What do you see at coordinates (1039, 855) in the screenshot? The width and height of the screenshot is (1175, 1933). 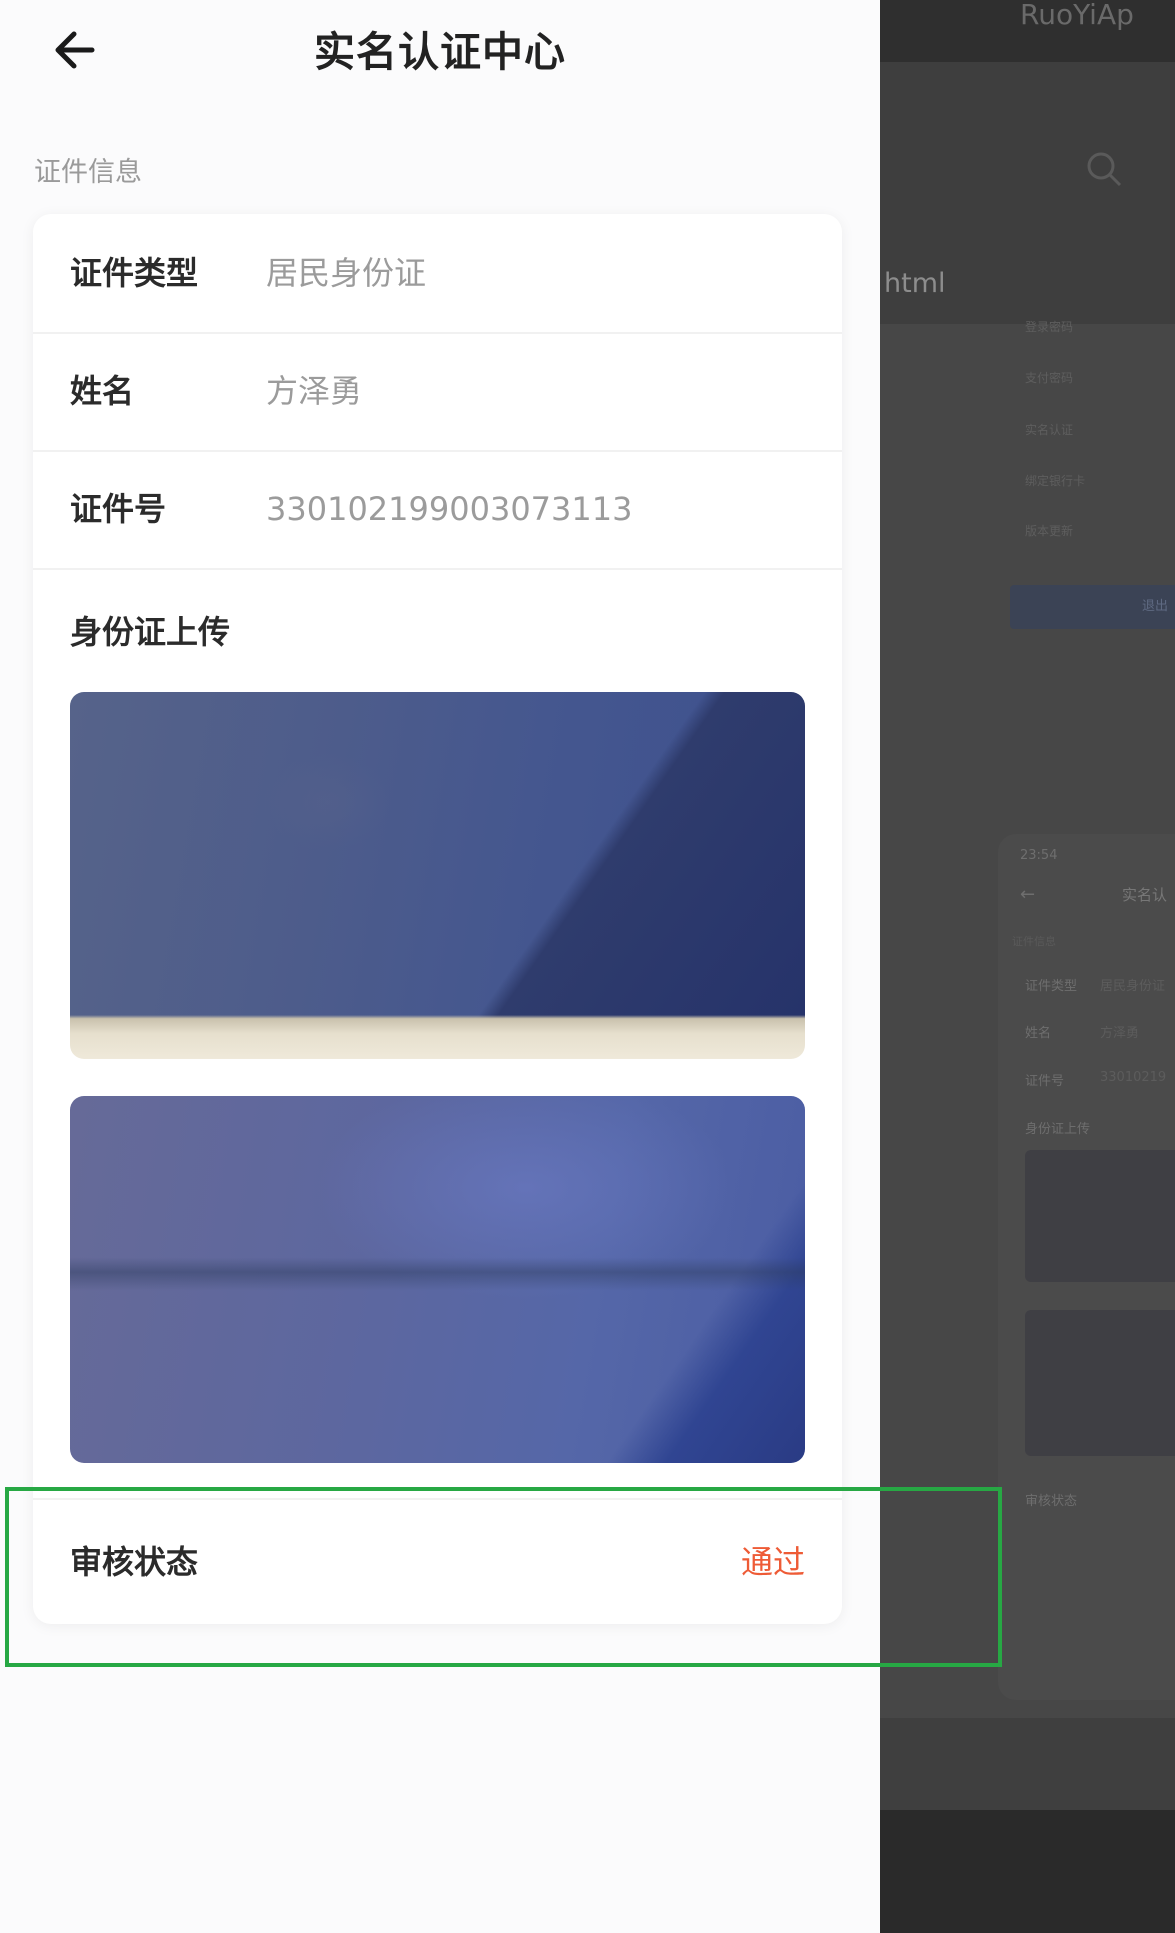 I see `bg-mini-time: 23:54` at bounding box center [1039, 855].